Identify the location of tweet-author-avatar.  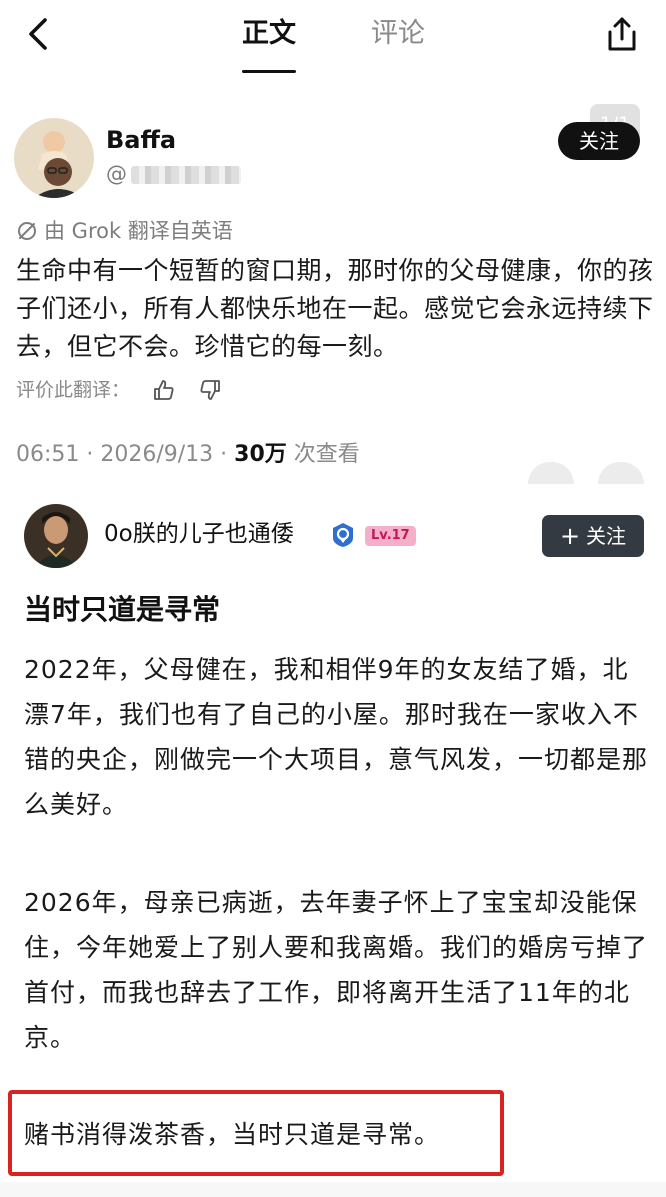
(54, 158).